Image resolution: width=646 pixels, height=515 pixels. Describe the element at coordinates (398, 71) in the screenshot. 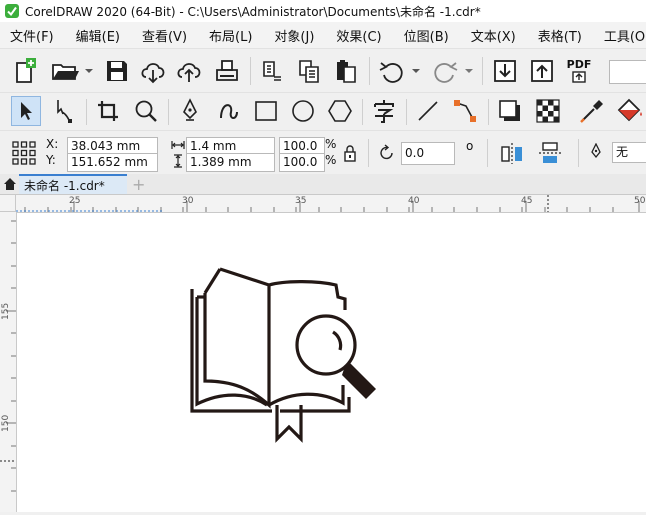

I see `undo-button` at that location.